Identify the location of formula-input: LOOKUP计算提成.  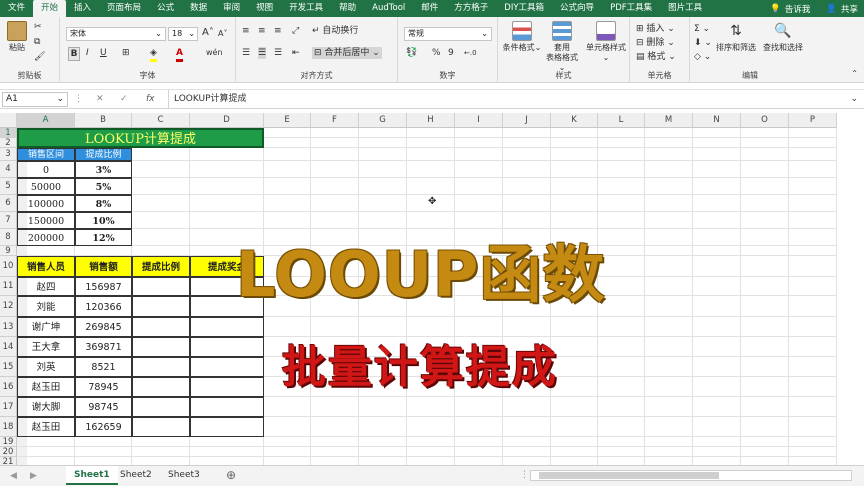
(210, 99).